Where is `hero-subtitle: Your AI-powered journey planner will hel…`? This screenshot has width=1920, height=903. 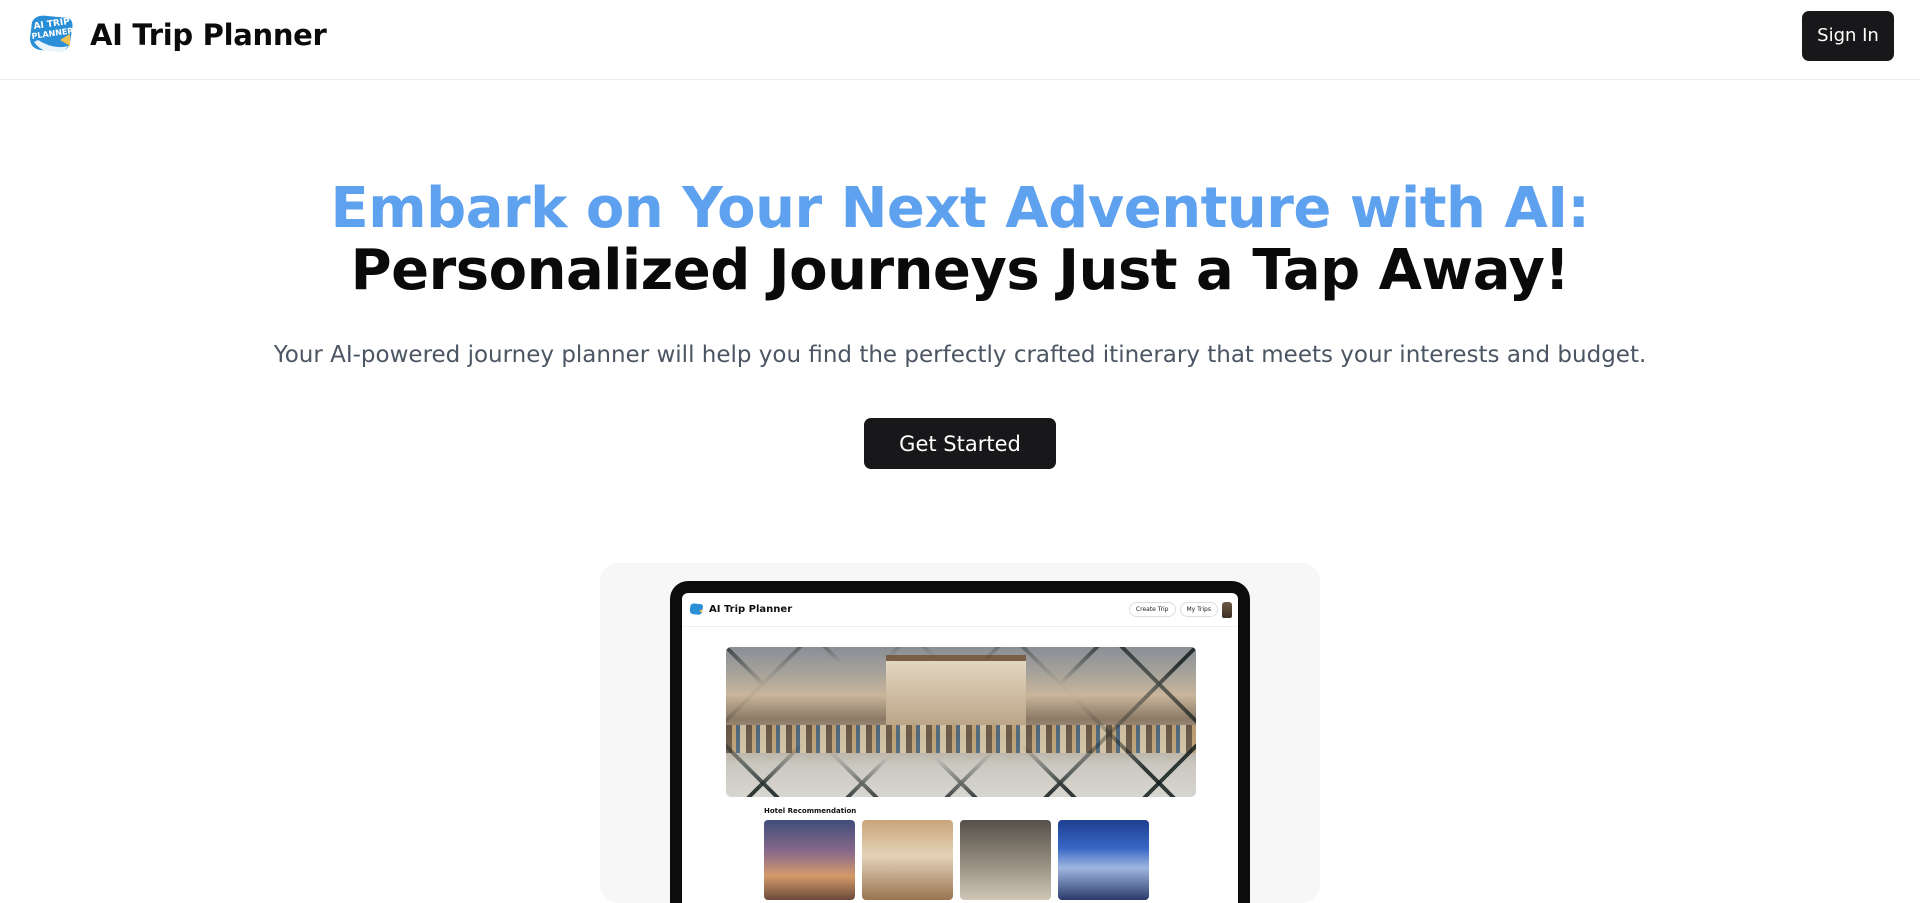 hero-subtitle: Your AI-powered journey planner will hel… is located at coordinates (960, 355).